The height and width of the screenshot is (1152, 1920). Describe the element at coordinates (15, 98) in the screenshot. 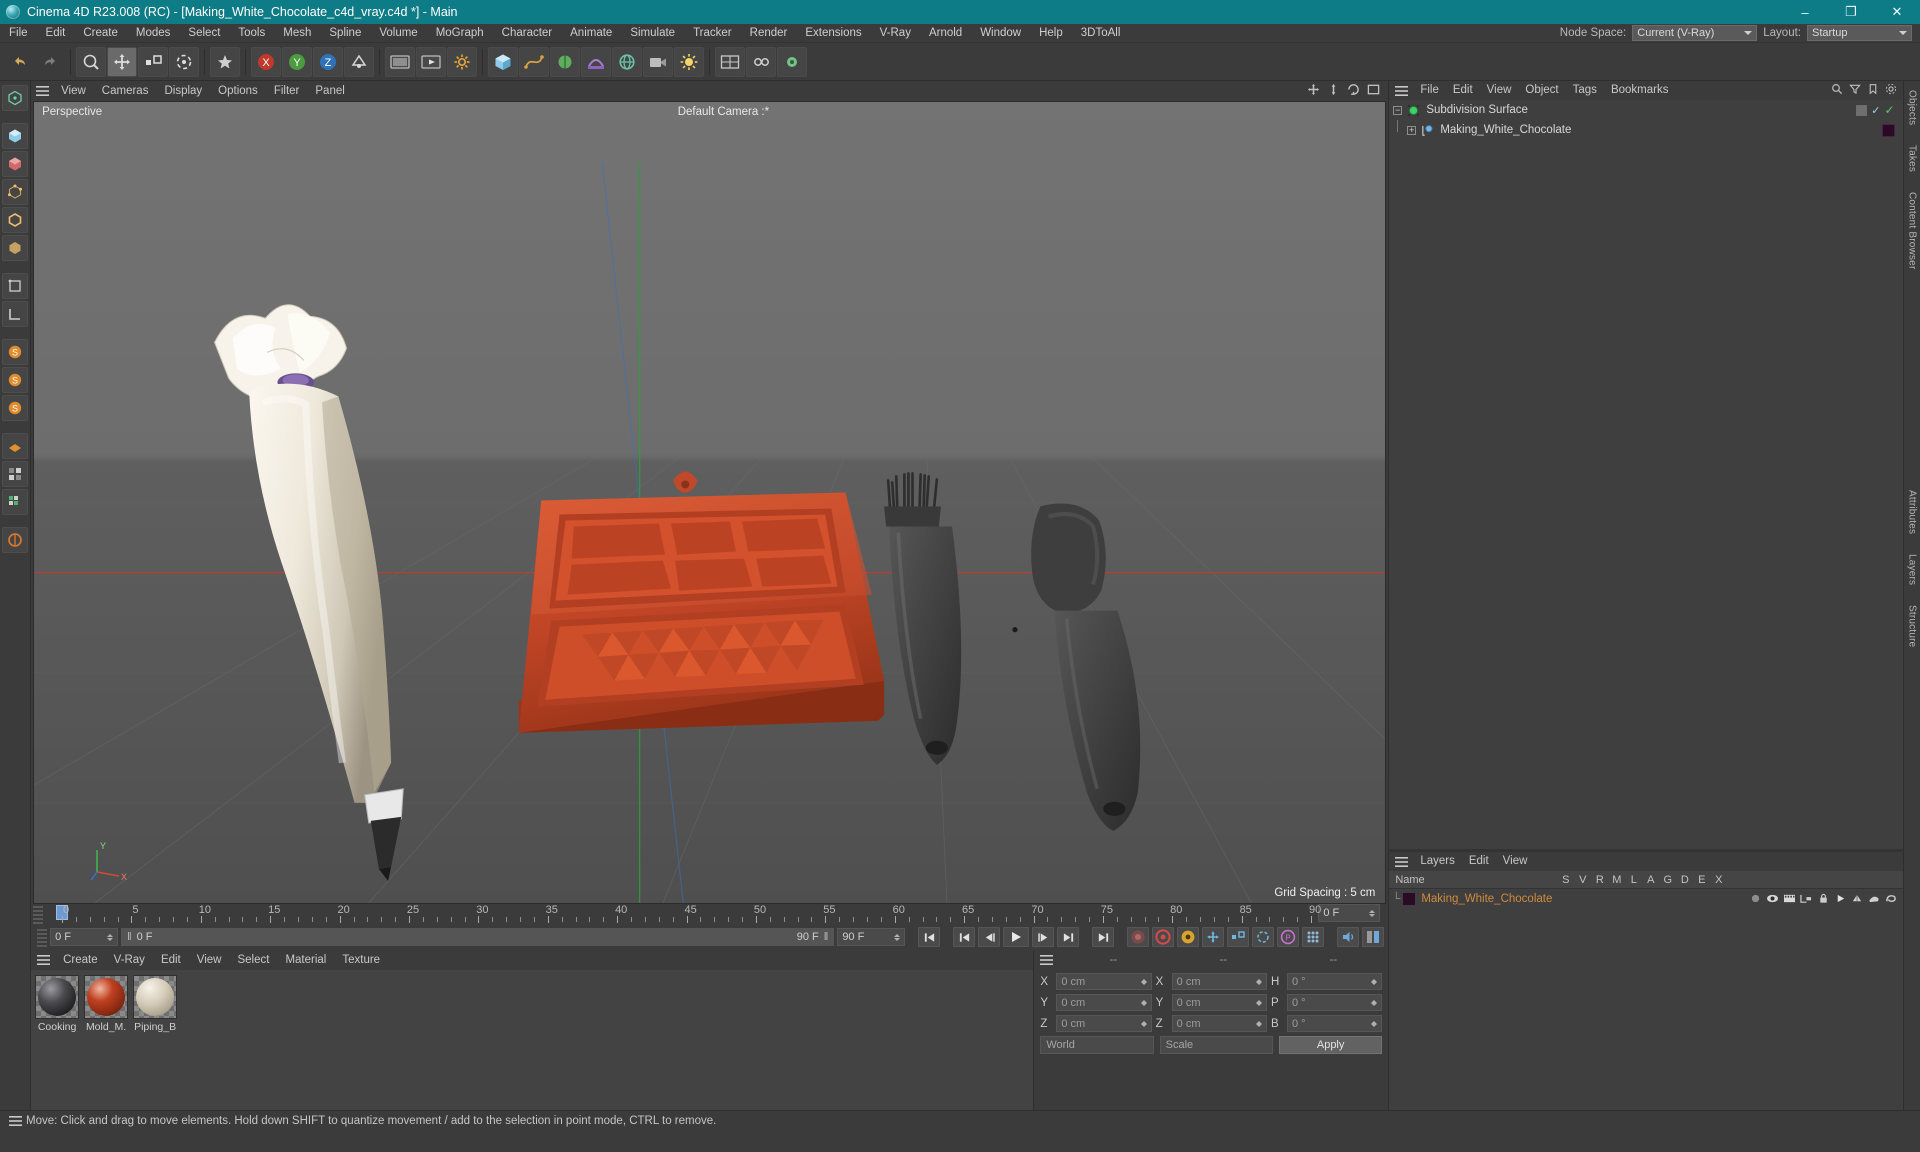

I see `make-editable-button` at that location.